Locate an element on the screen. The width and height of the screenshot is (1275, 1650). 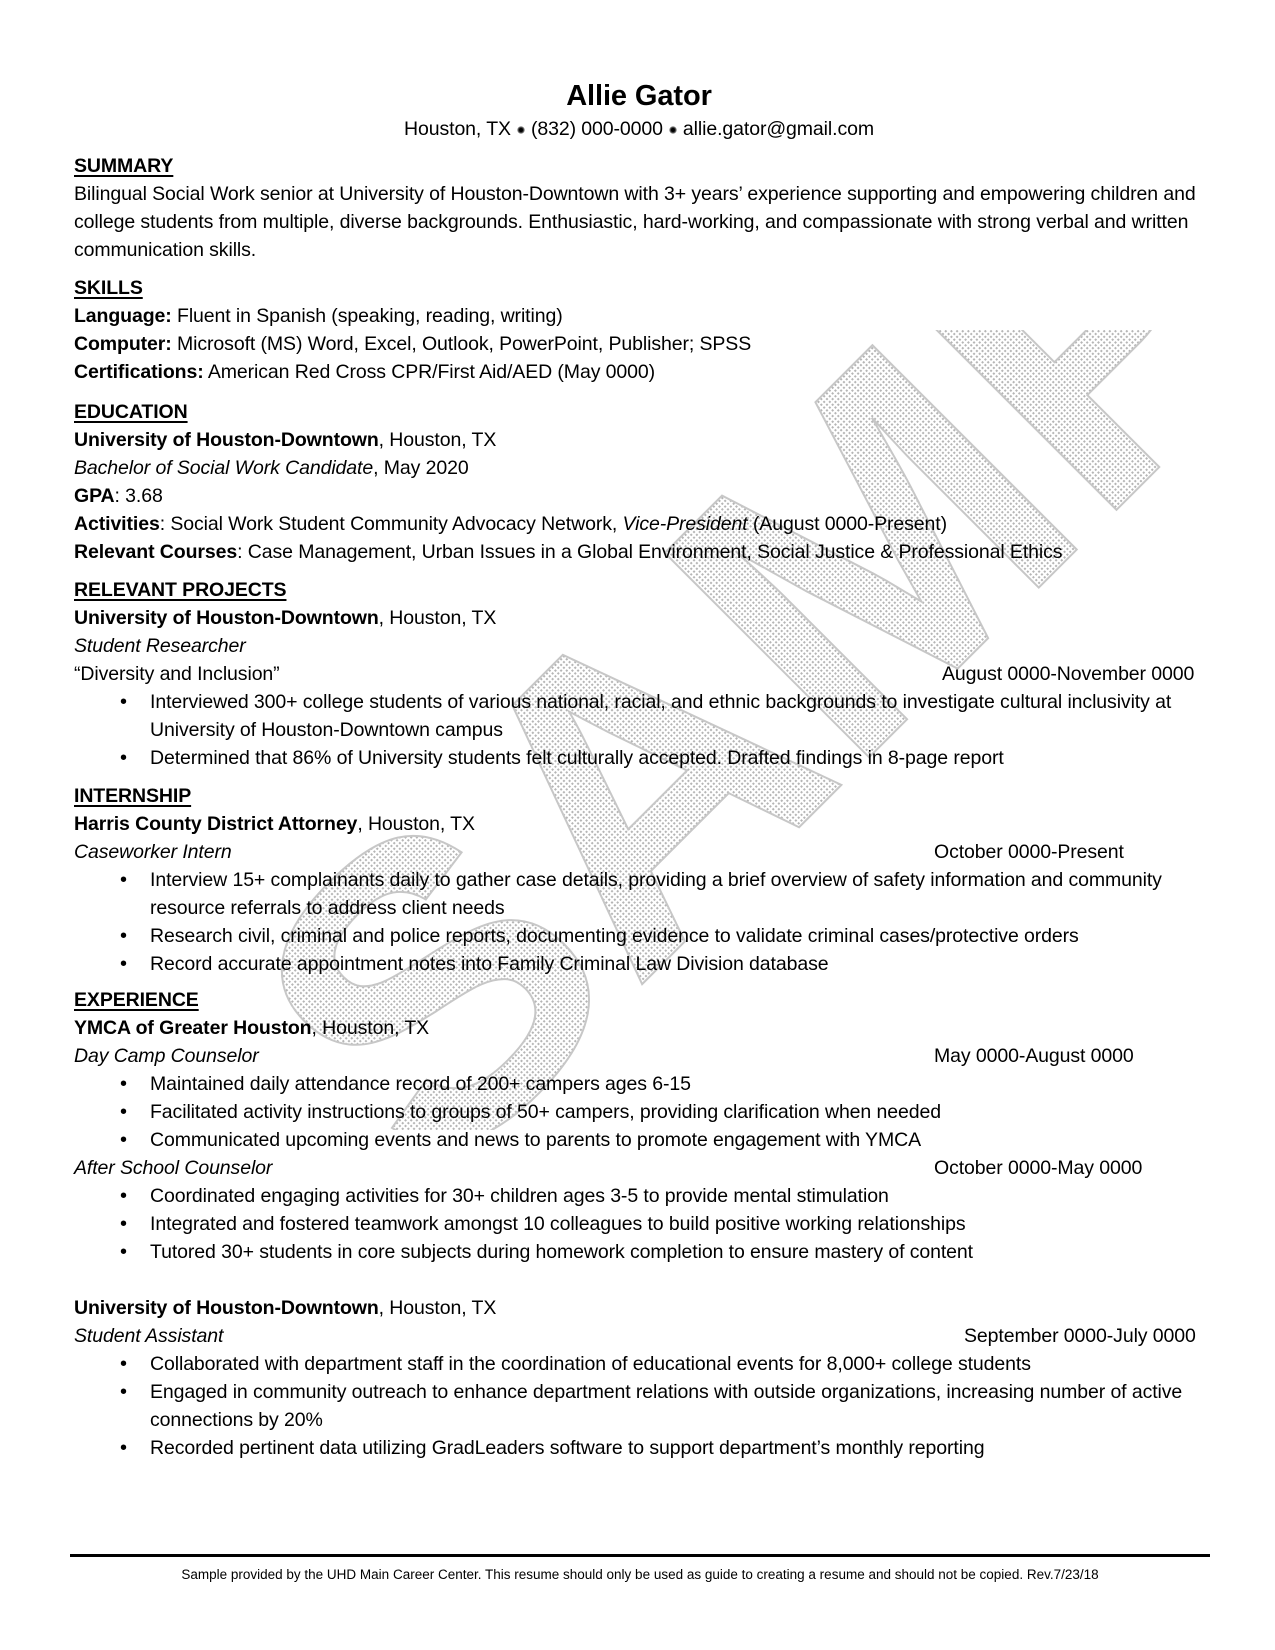
degree-name: Bachelor of Social Work Candidate is located at coordinates (224, 468).